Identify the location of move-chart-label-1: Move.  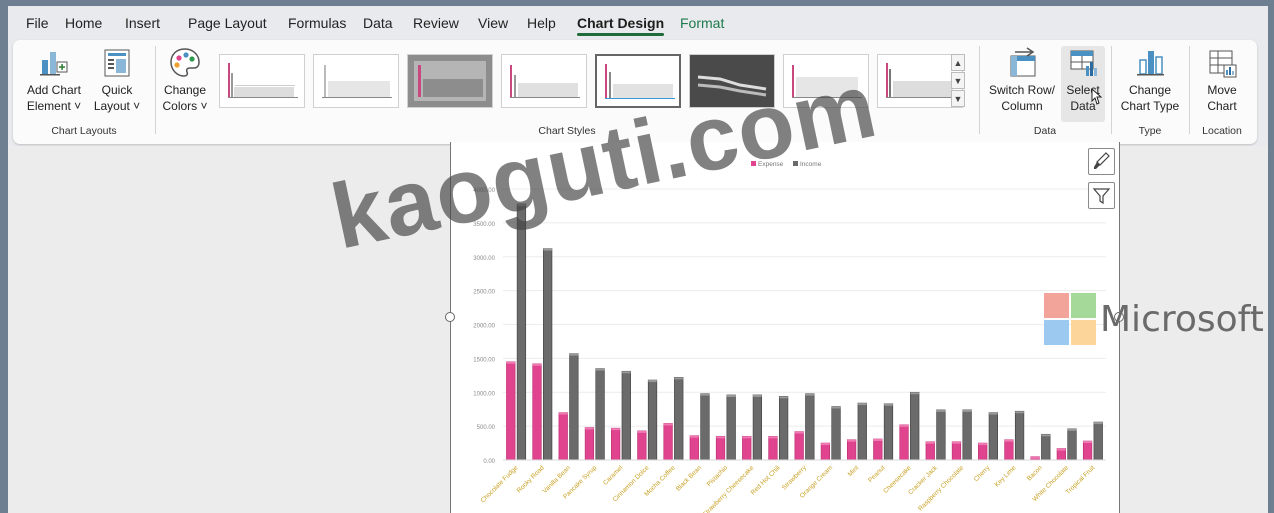
(1222, 90).